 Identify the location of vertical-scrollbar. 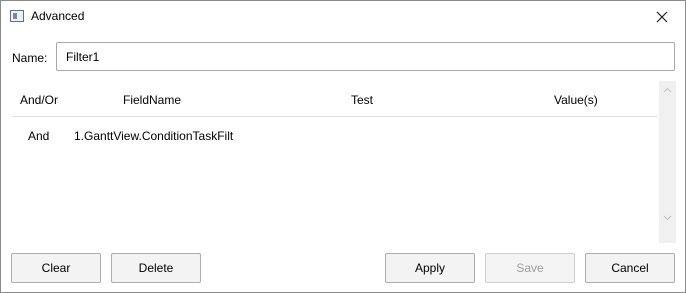
(667, 162).